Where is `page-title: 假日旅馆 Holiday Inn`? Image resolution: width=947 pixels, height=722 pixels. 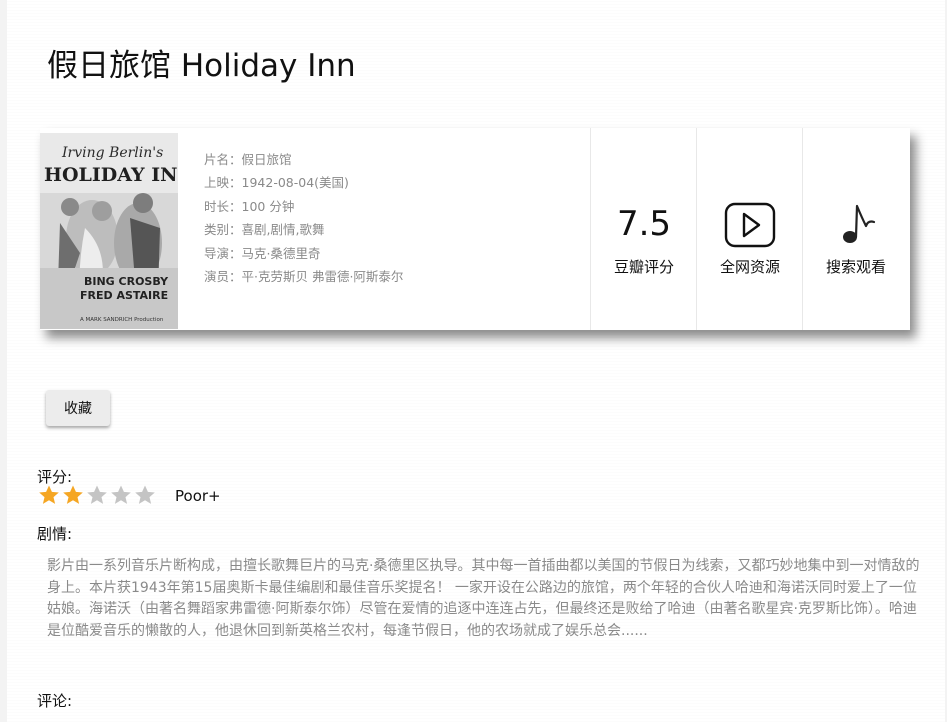 page-title: 假日旅馆 Holiday Inn is located at coordinates (201, 66).